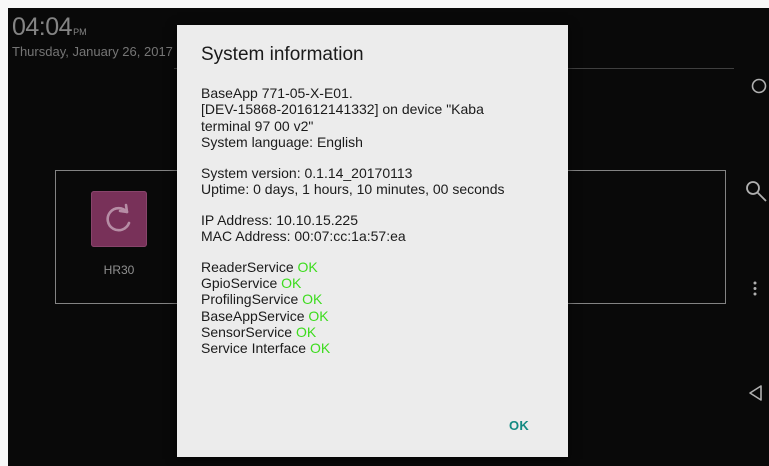 The image size is (769, 466). Describe the element at coordinates (257, 125) in the screenshot. I see `device-text-line2: terminal 97 00 v2"` at that location.